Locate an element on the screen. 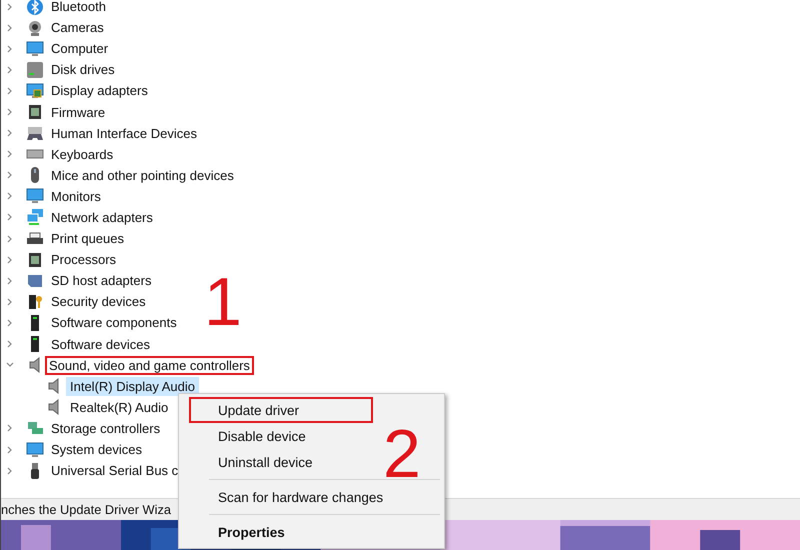 This screenshot has height=550, width=800. menu-item: Uninstall device is located at coordinates (281, 462).